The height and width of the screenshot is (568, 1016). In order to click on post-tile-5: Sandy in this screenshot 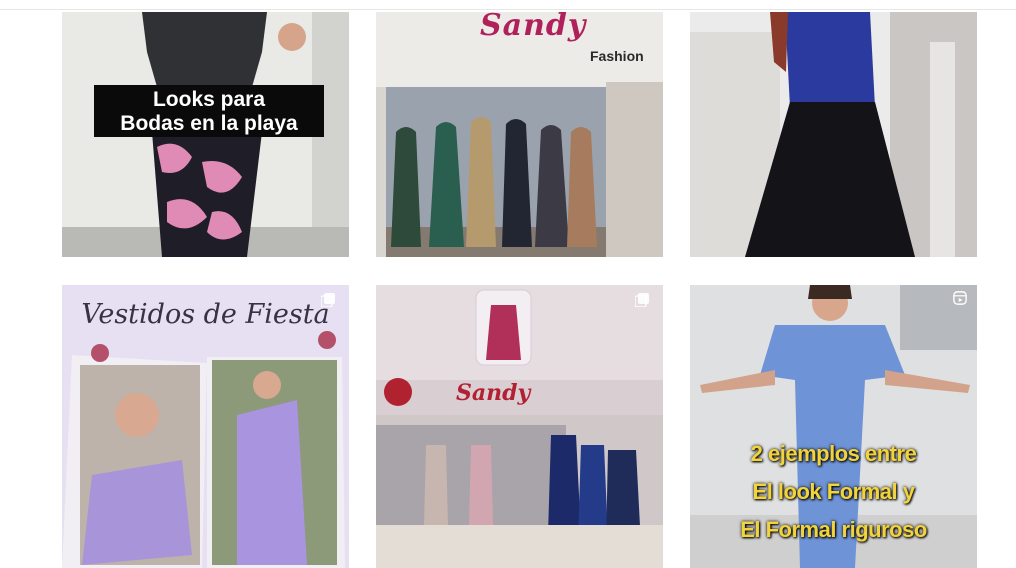, I will do `click(519, 426)`.